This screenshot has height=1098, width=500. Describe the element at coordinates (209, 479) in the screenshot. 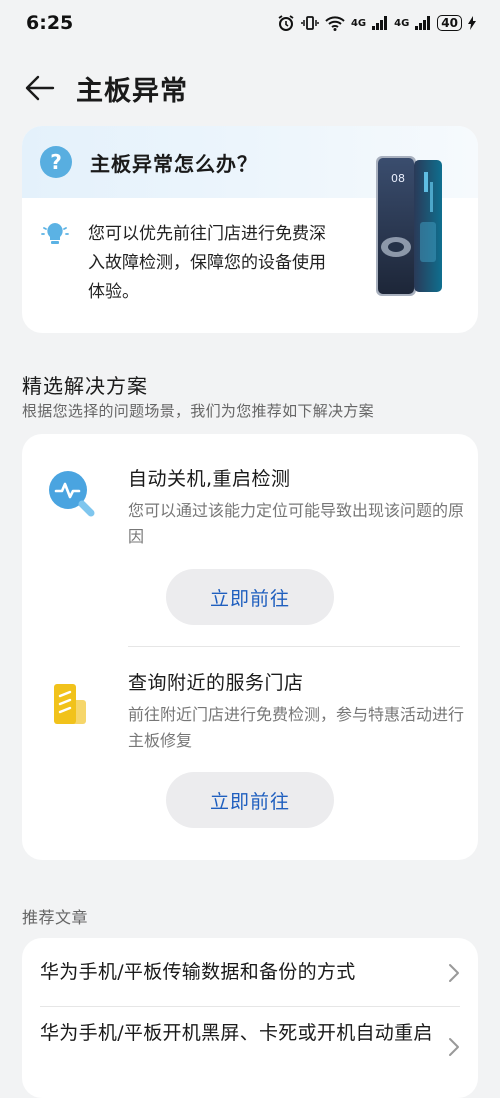

I see `solution-title: 自动关机,重启检测` at that location.